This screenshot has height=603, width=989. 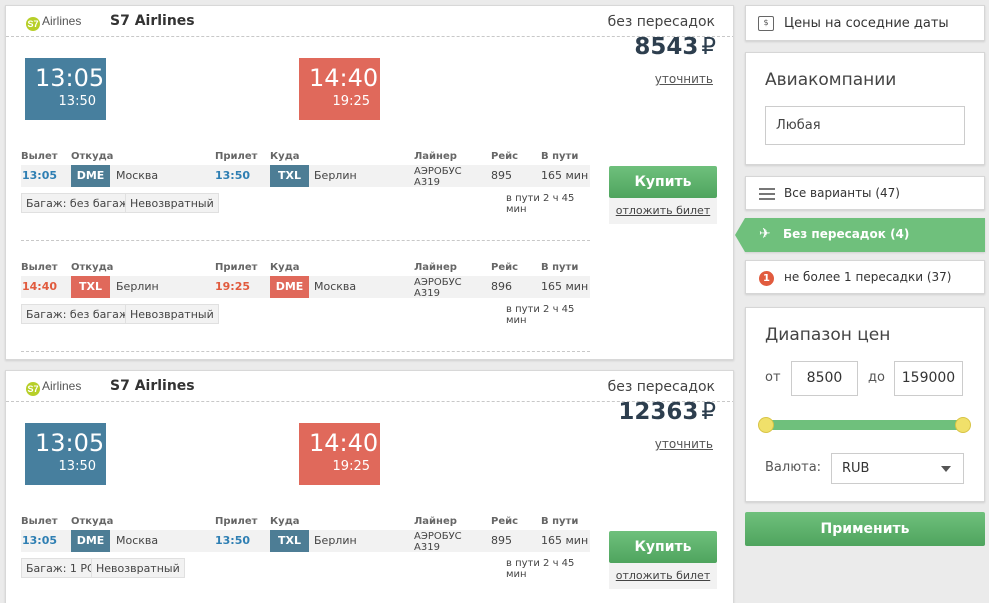 What do you see at coordinates (40, 540) in the screenshot?
I see `segment-departure-time: 13:05` at bounding box center [40, 540].